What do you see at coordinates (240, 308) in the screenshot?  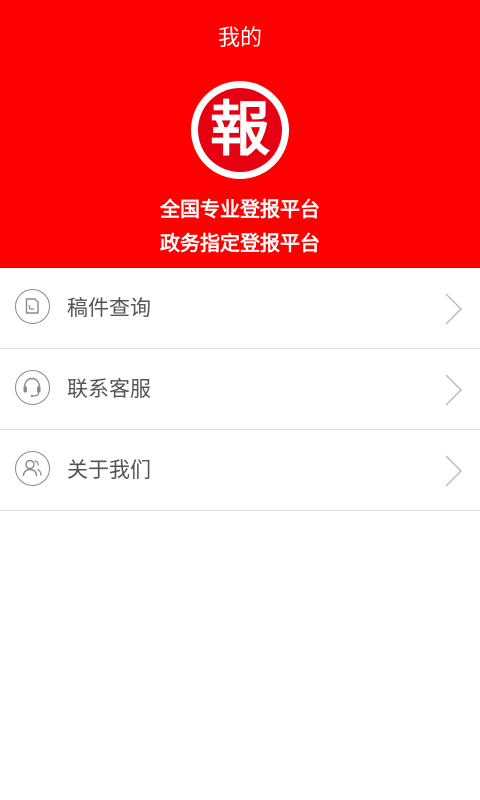 I see `menu-item-manuscript-query: 稿件查询` at bounding box center [240, 308].